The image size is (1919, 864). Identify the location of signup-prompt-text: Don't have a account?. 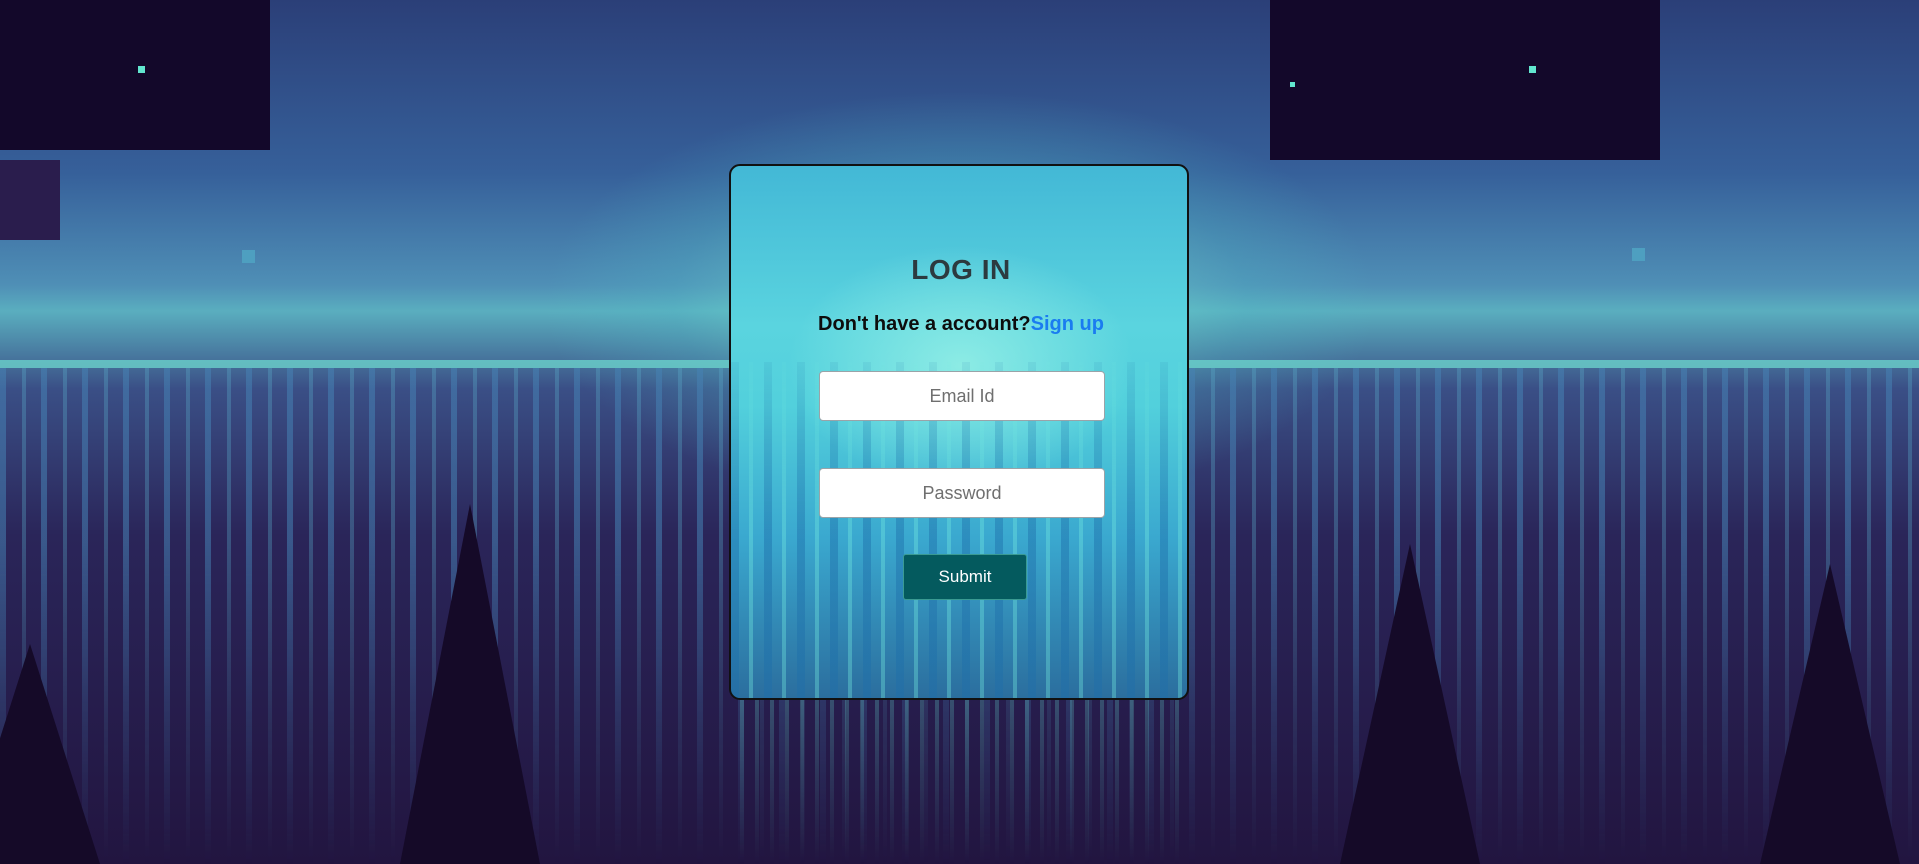
(924, 324).